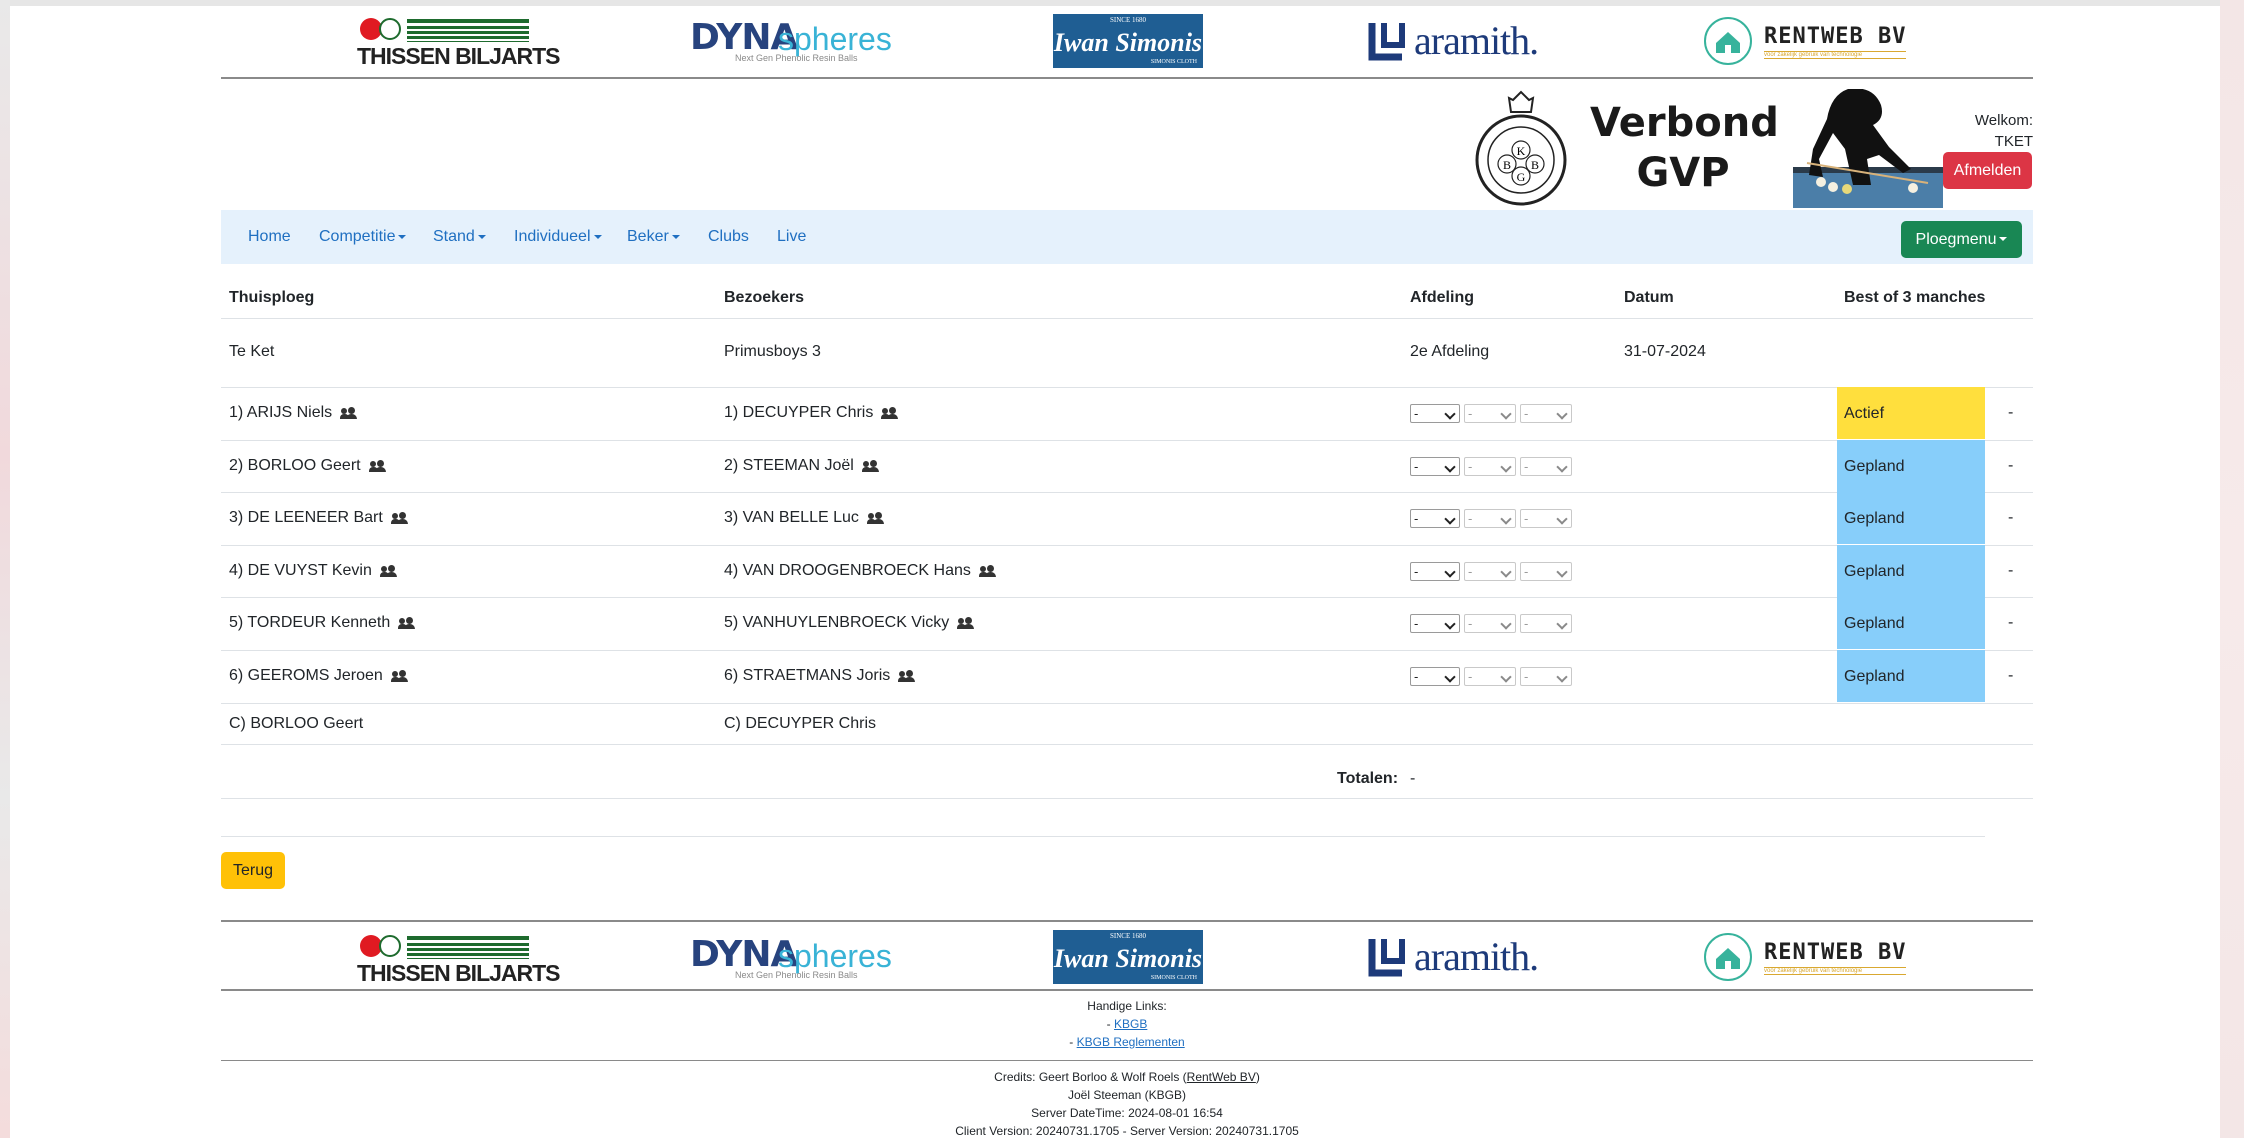  I want to click on away-player: 3) VAN BELLE Luc, so click(804, 518).